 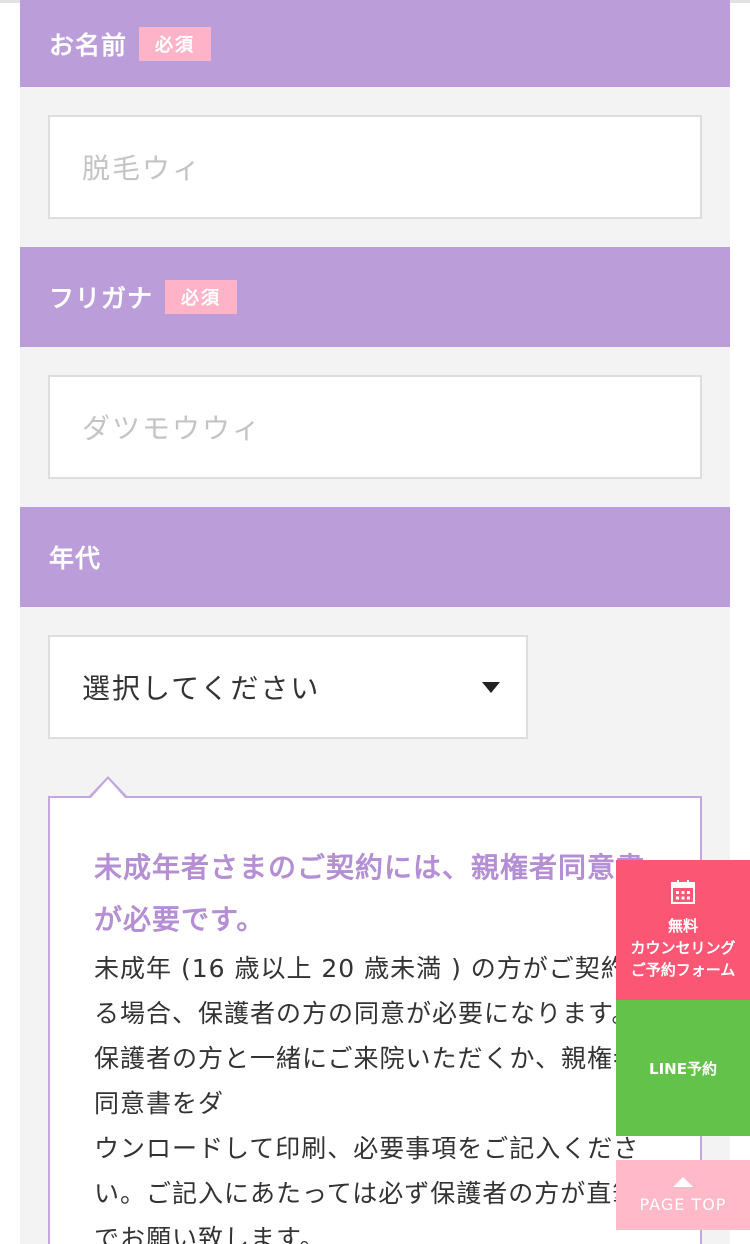 I want to click on name-input-placeholder: 脱毛ウィ, so click(x=142, y=168).